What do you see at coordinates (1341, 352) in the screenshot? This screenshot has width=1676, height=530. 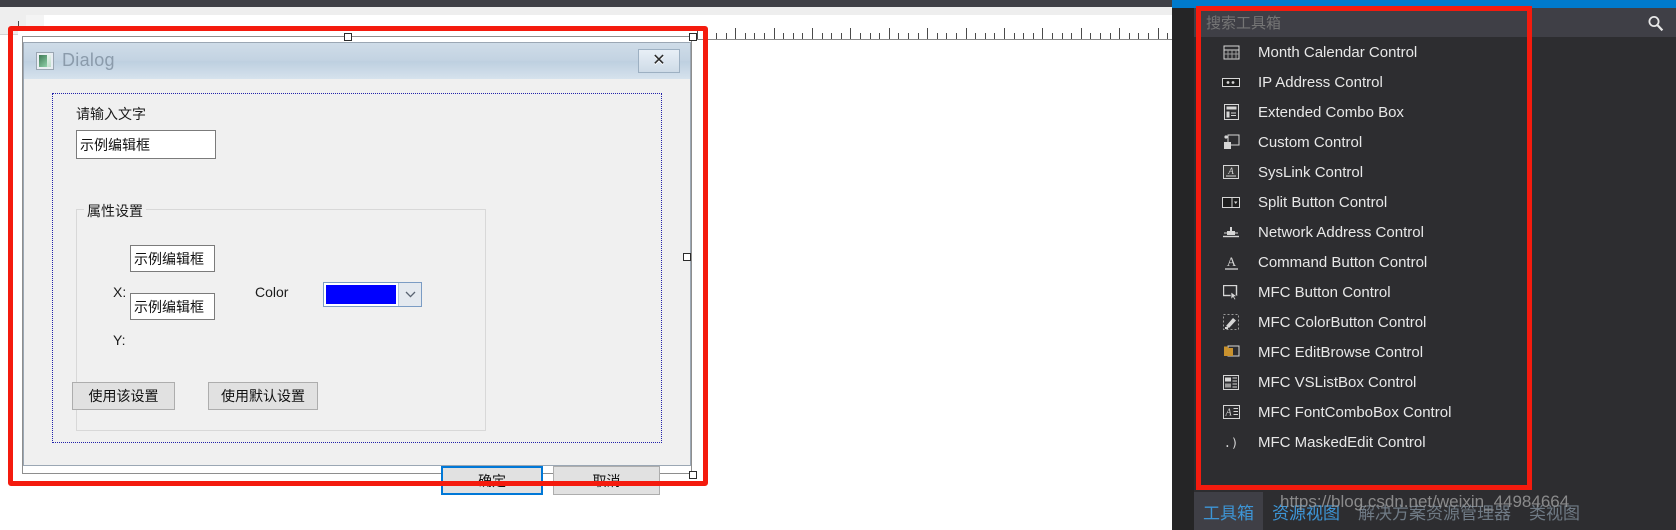 I see `toolbox-item-label: MFC EditBrowse Control` at bounding box center [1341, 352].